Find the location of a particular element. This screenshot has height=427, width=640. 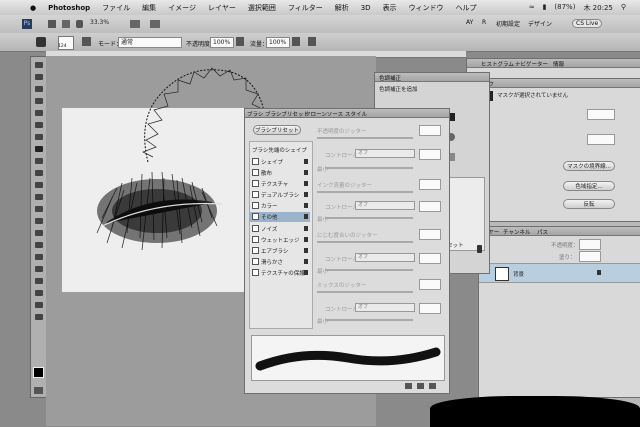

menu-analysis: 解析 is located at coordinates (342, 8).